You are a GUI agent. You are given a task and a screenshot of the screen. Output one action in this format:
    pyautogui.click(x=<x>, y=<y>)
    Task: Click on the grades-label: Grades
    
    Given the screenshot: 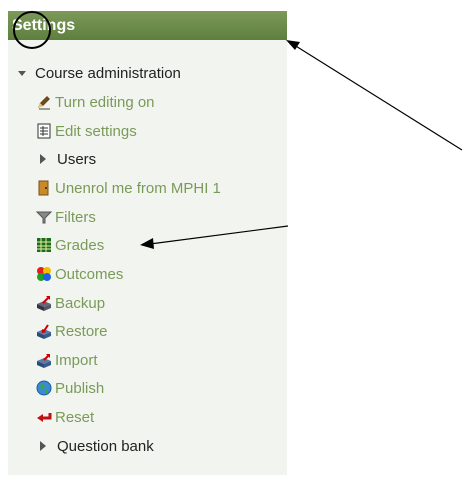 What is the action you would take?
    pyautogui.click(x=80, y=245)
    